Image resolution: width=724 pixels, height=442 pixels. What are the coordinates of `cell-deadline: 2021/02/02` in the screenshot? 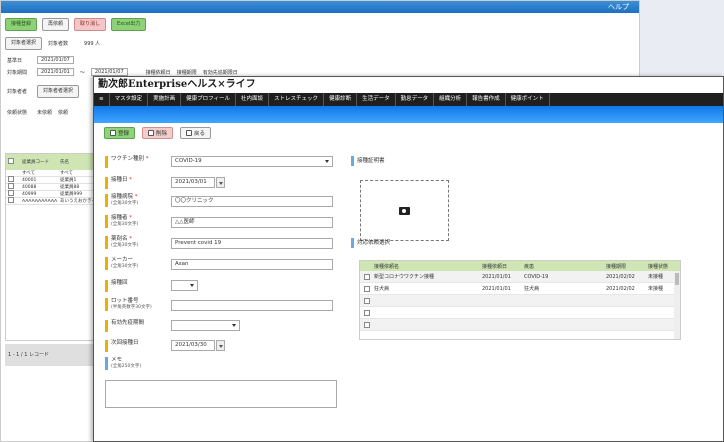 It's located at (620, 276).